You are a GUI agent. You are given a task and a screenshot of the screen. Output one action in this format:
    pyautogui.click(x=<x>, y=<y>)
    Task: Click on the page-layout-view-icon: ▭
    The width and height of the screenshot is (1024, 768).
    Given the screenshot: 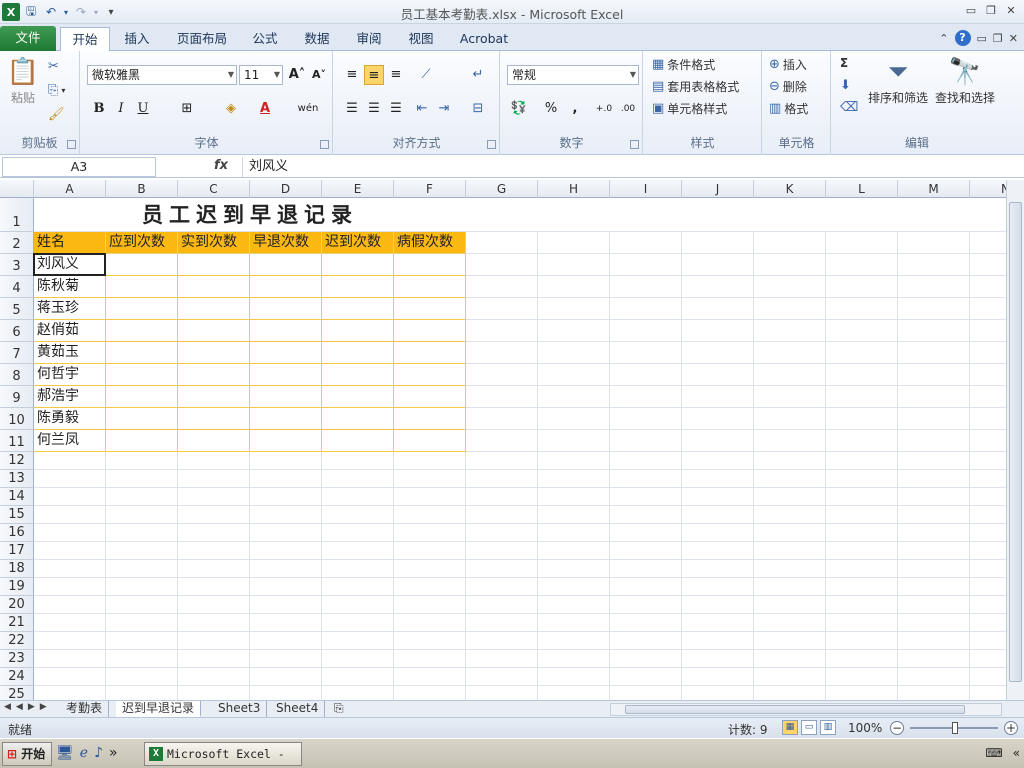 What is the action you would take?
    pyautogui.click(x=809, y=727)
    